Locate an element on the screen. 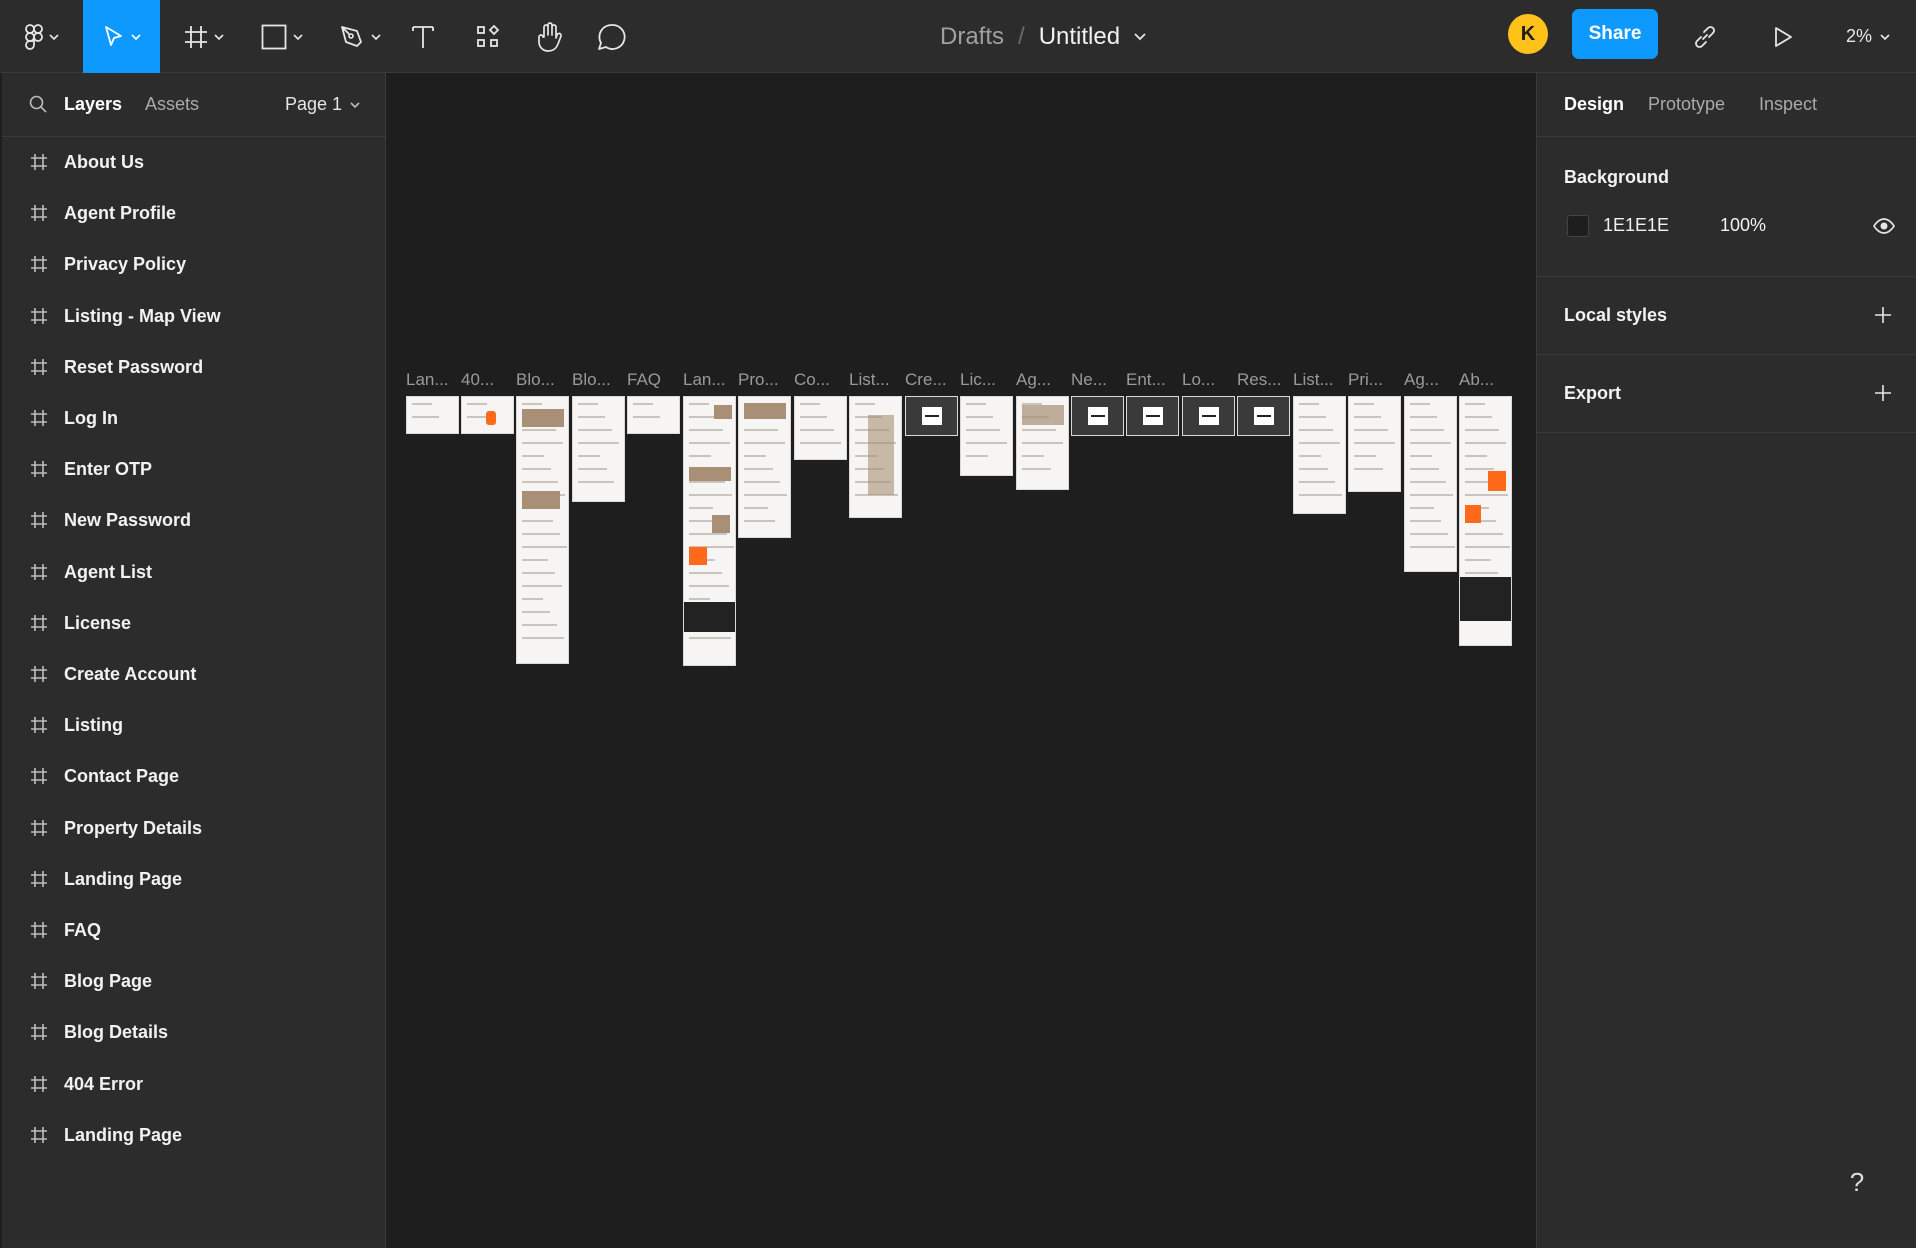 This screenshot has height=1248, width=1916. shape-tool-button is located at coordinates (282, 36).